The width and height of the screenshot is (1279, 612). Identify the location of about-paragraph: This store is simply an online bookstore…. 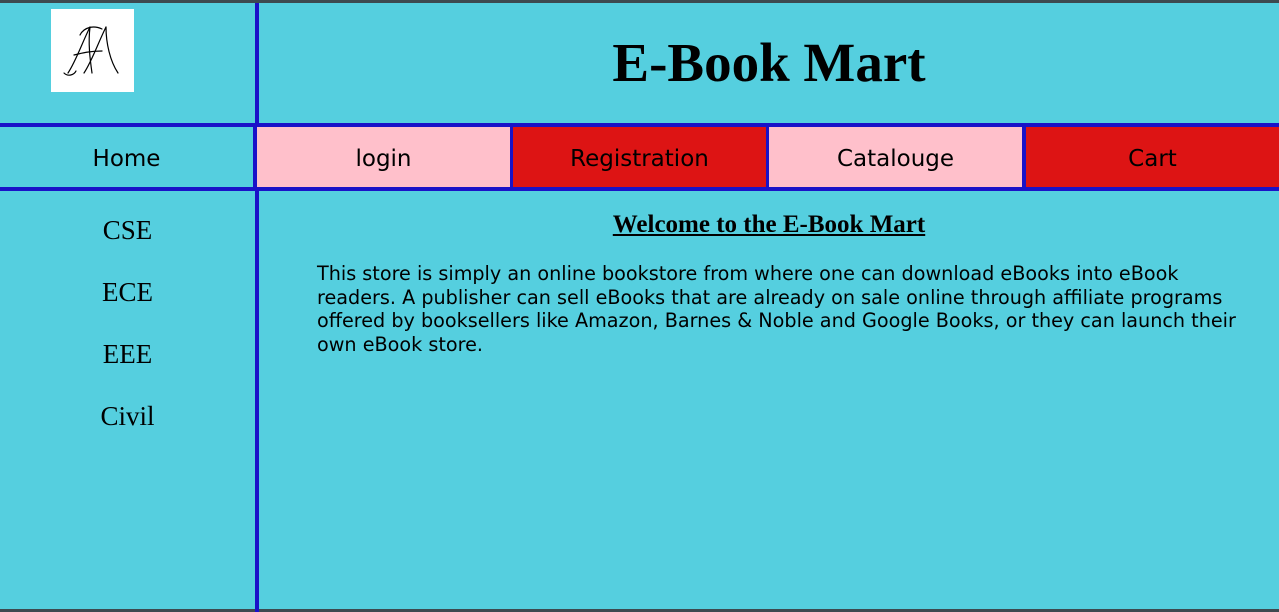
(776, 309).